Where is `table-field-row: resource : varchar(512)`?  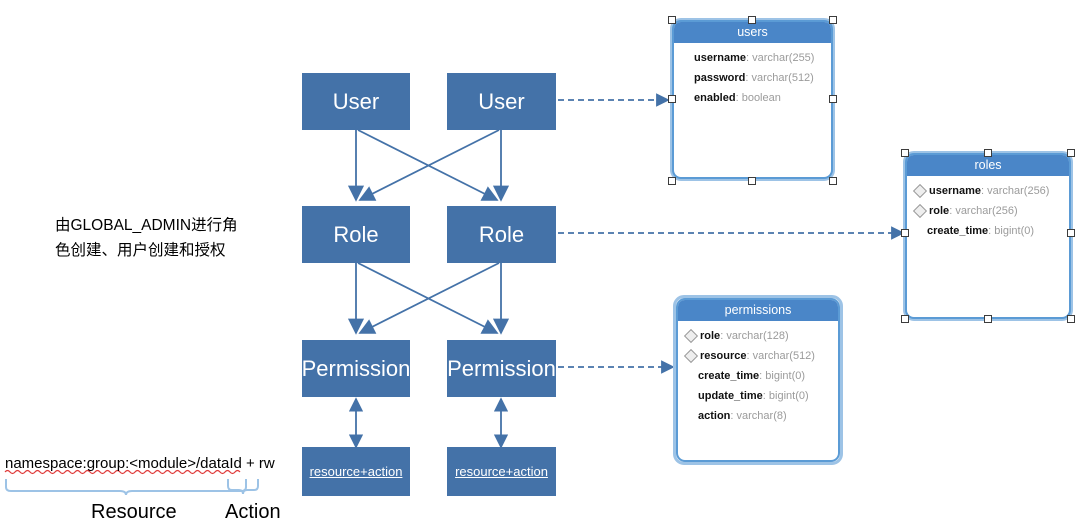 table-field-row: resource : varchar(512) is located at coordinates (758, 356).